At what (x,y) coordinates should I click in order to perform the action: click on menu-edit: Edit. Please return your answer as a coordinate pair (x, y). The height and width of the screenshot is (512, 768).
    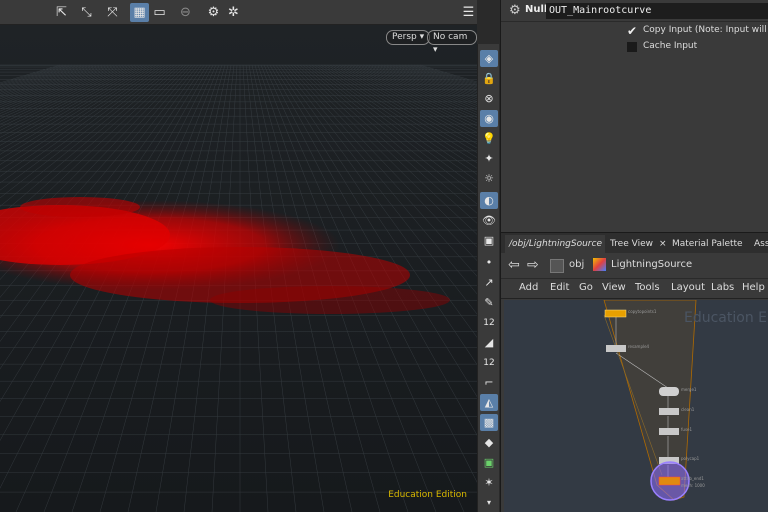
    Looking at the image, I should click on (559, 287).